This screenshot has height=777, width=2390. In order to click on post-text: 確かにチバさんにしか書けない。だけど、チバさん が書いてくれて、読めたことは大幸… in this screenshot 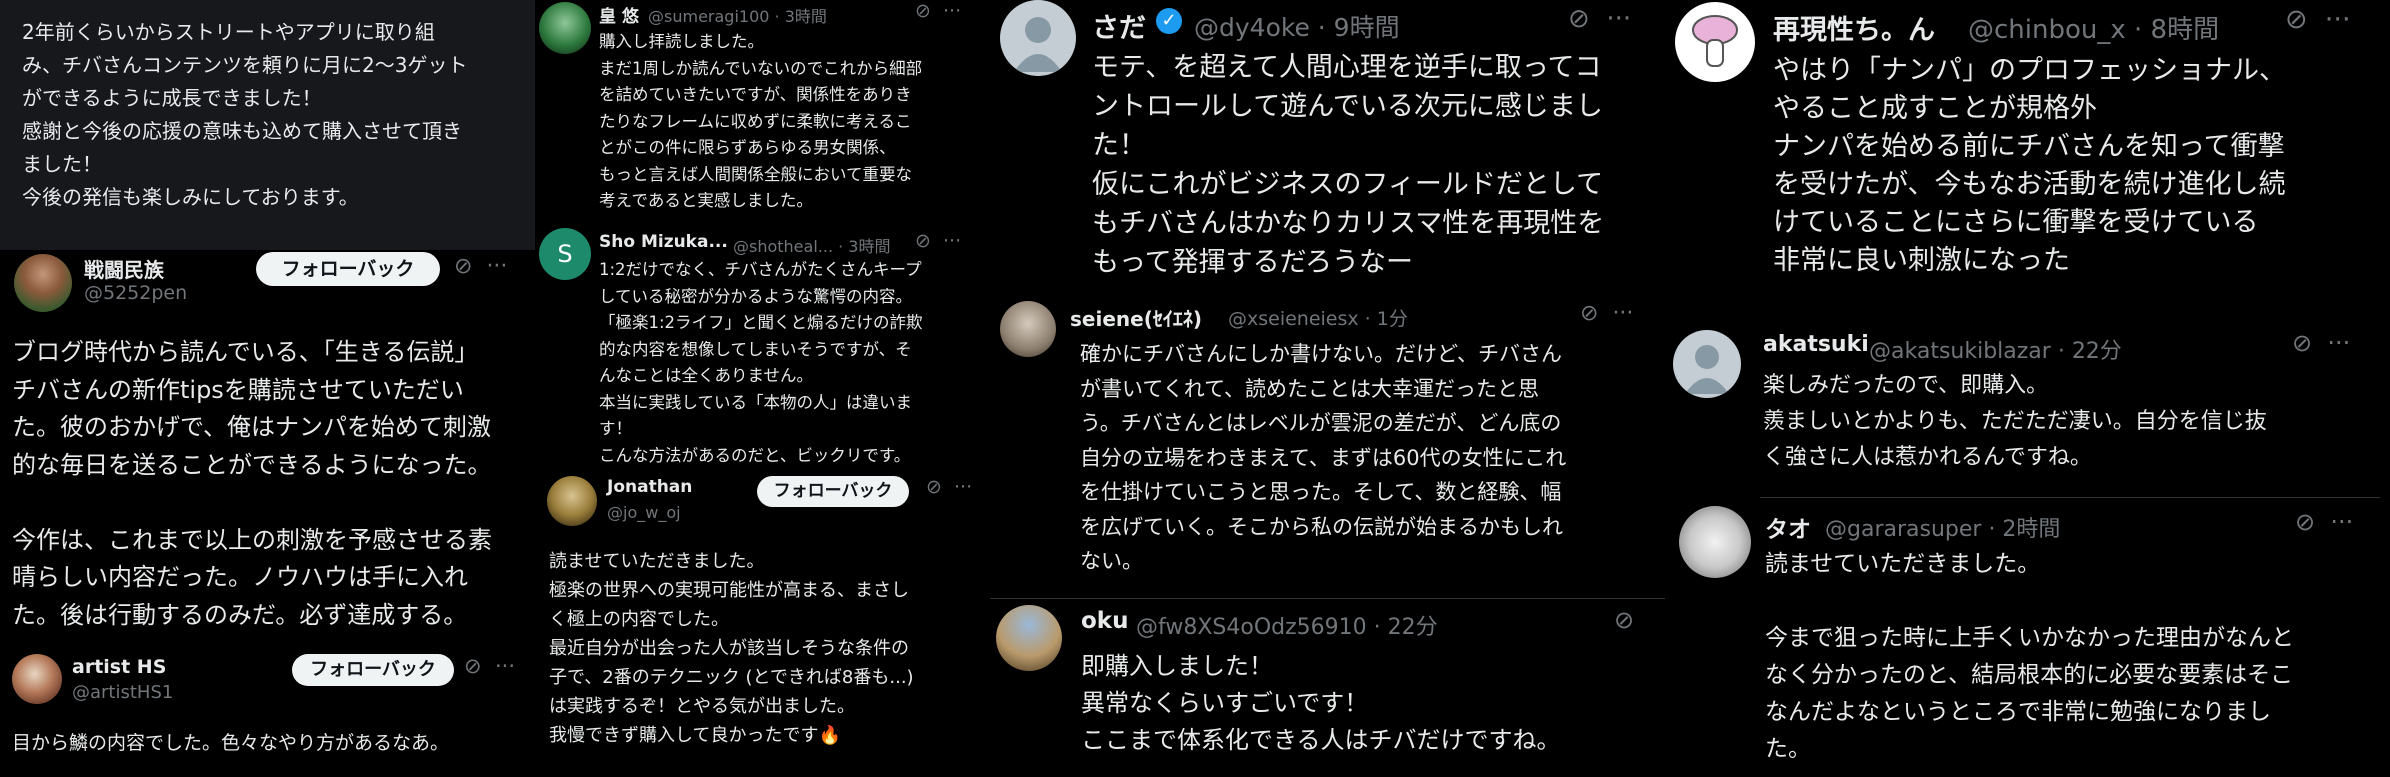, I will do `click(1323, 457)`.